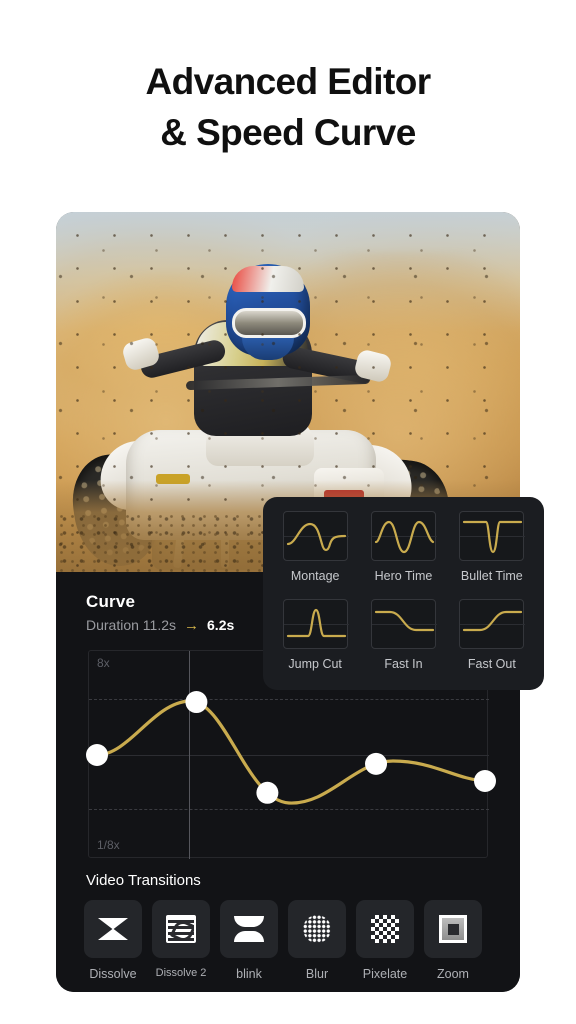 The image size is (576, 1024). I want to click on fast-in-curve-icon, so click(404, 620).